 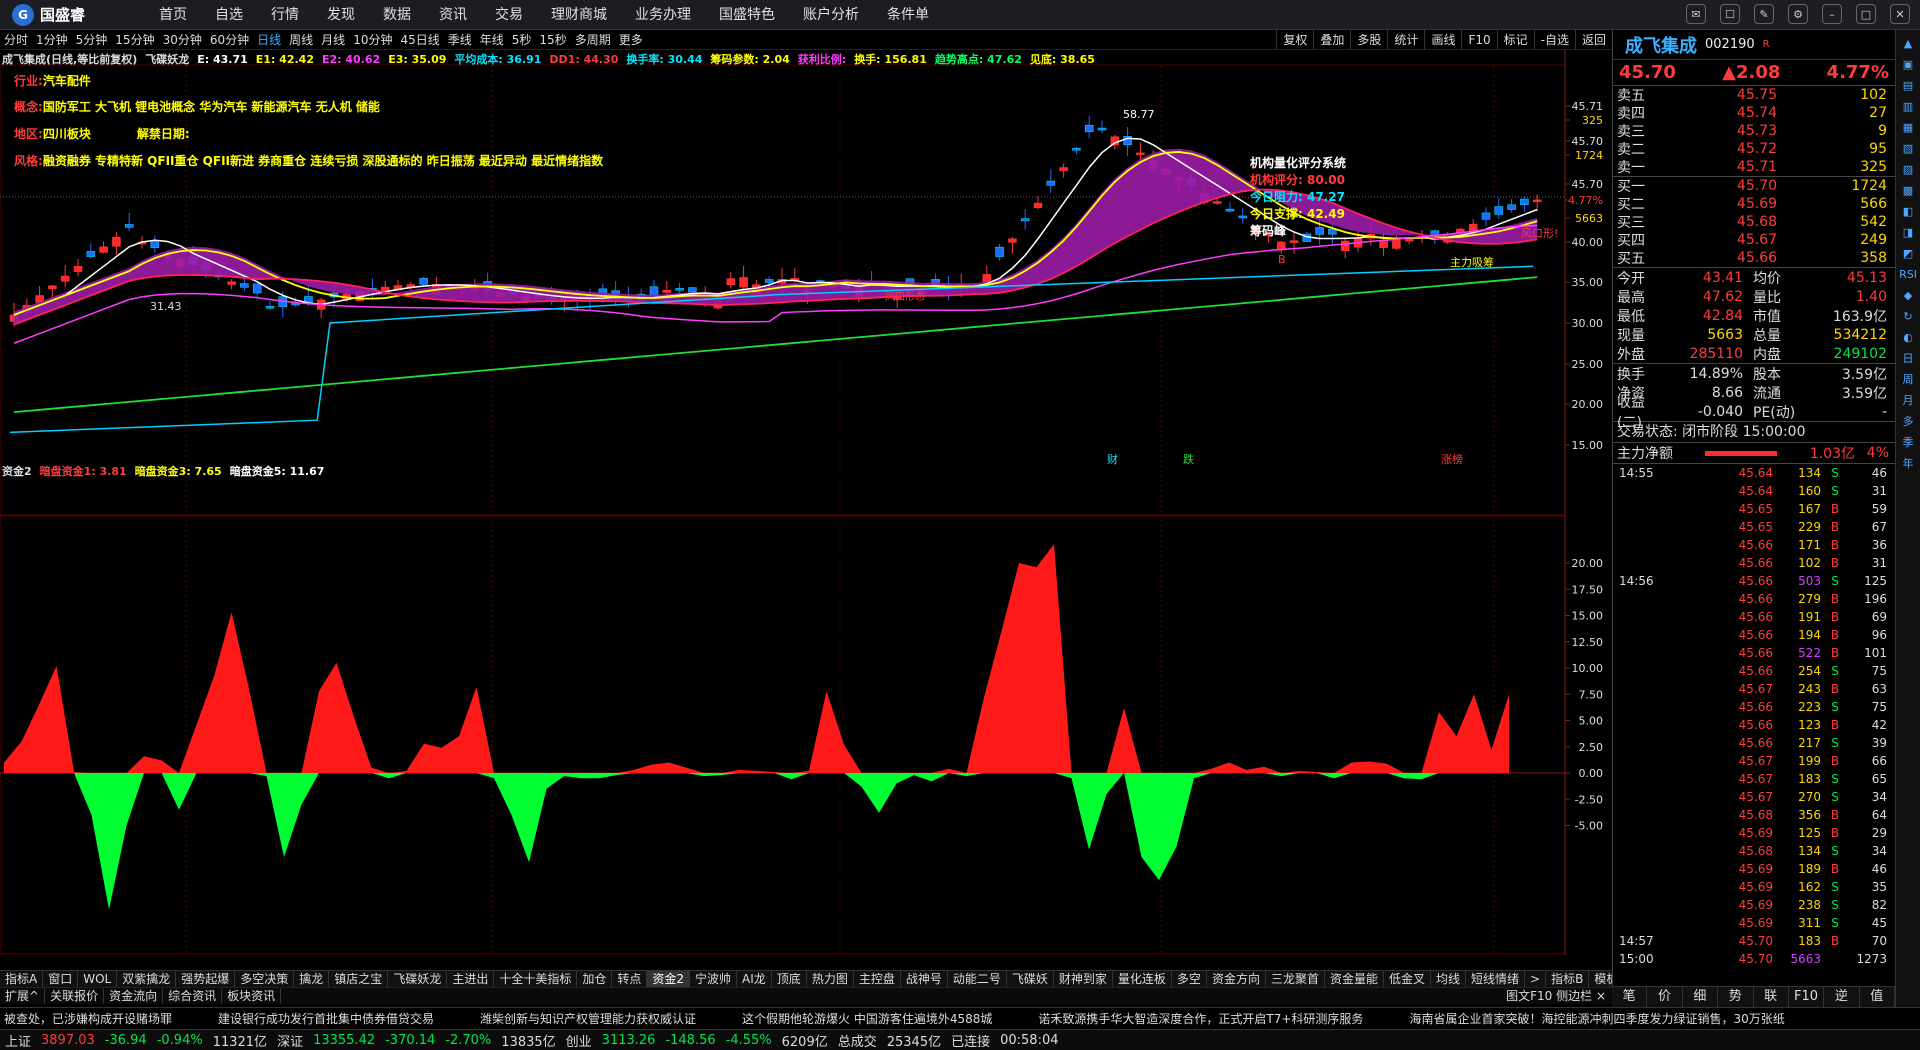 I want to click on sidebar-tool-icon: ▦, so click(x=1908, y=127).